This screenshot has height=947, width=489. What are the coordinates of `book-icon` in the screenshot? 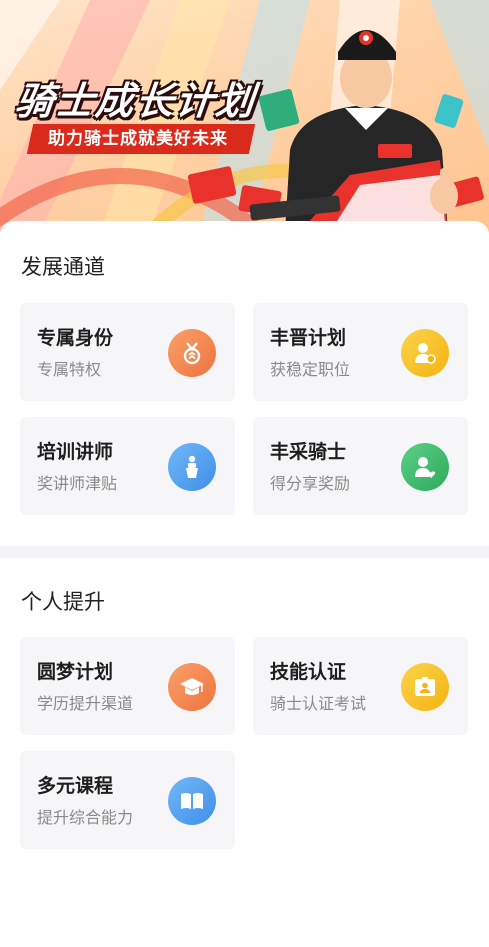 It's located at (192, 801).